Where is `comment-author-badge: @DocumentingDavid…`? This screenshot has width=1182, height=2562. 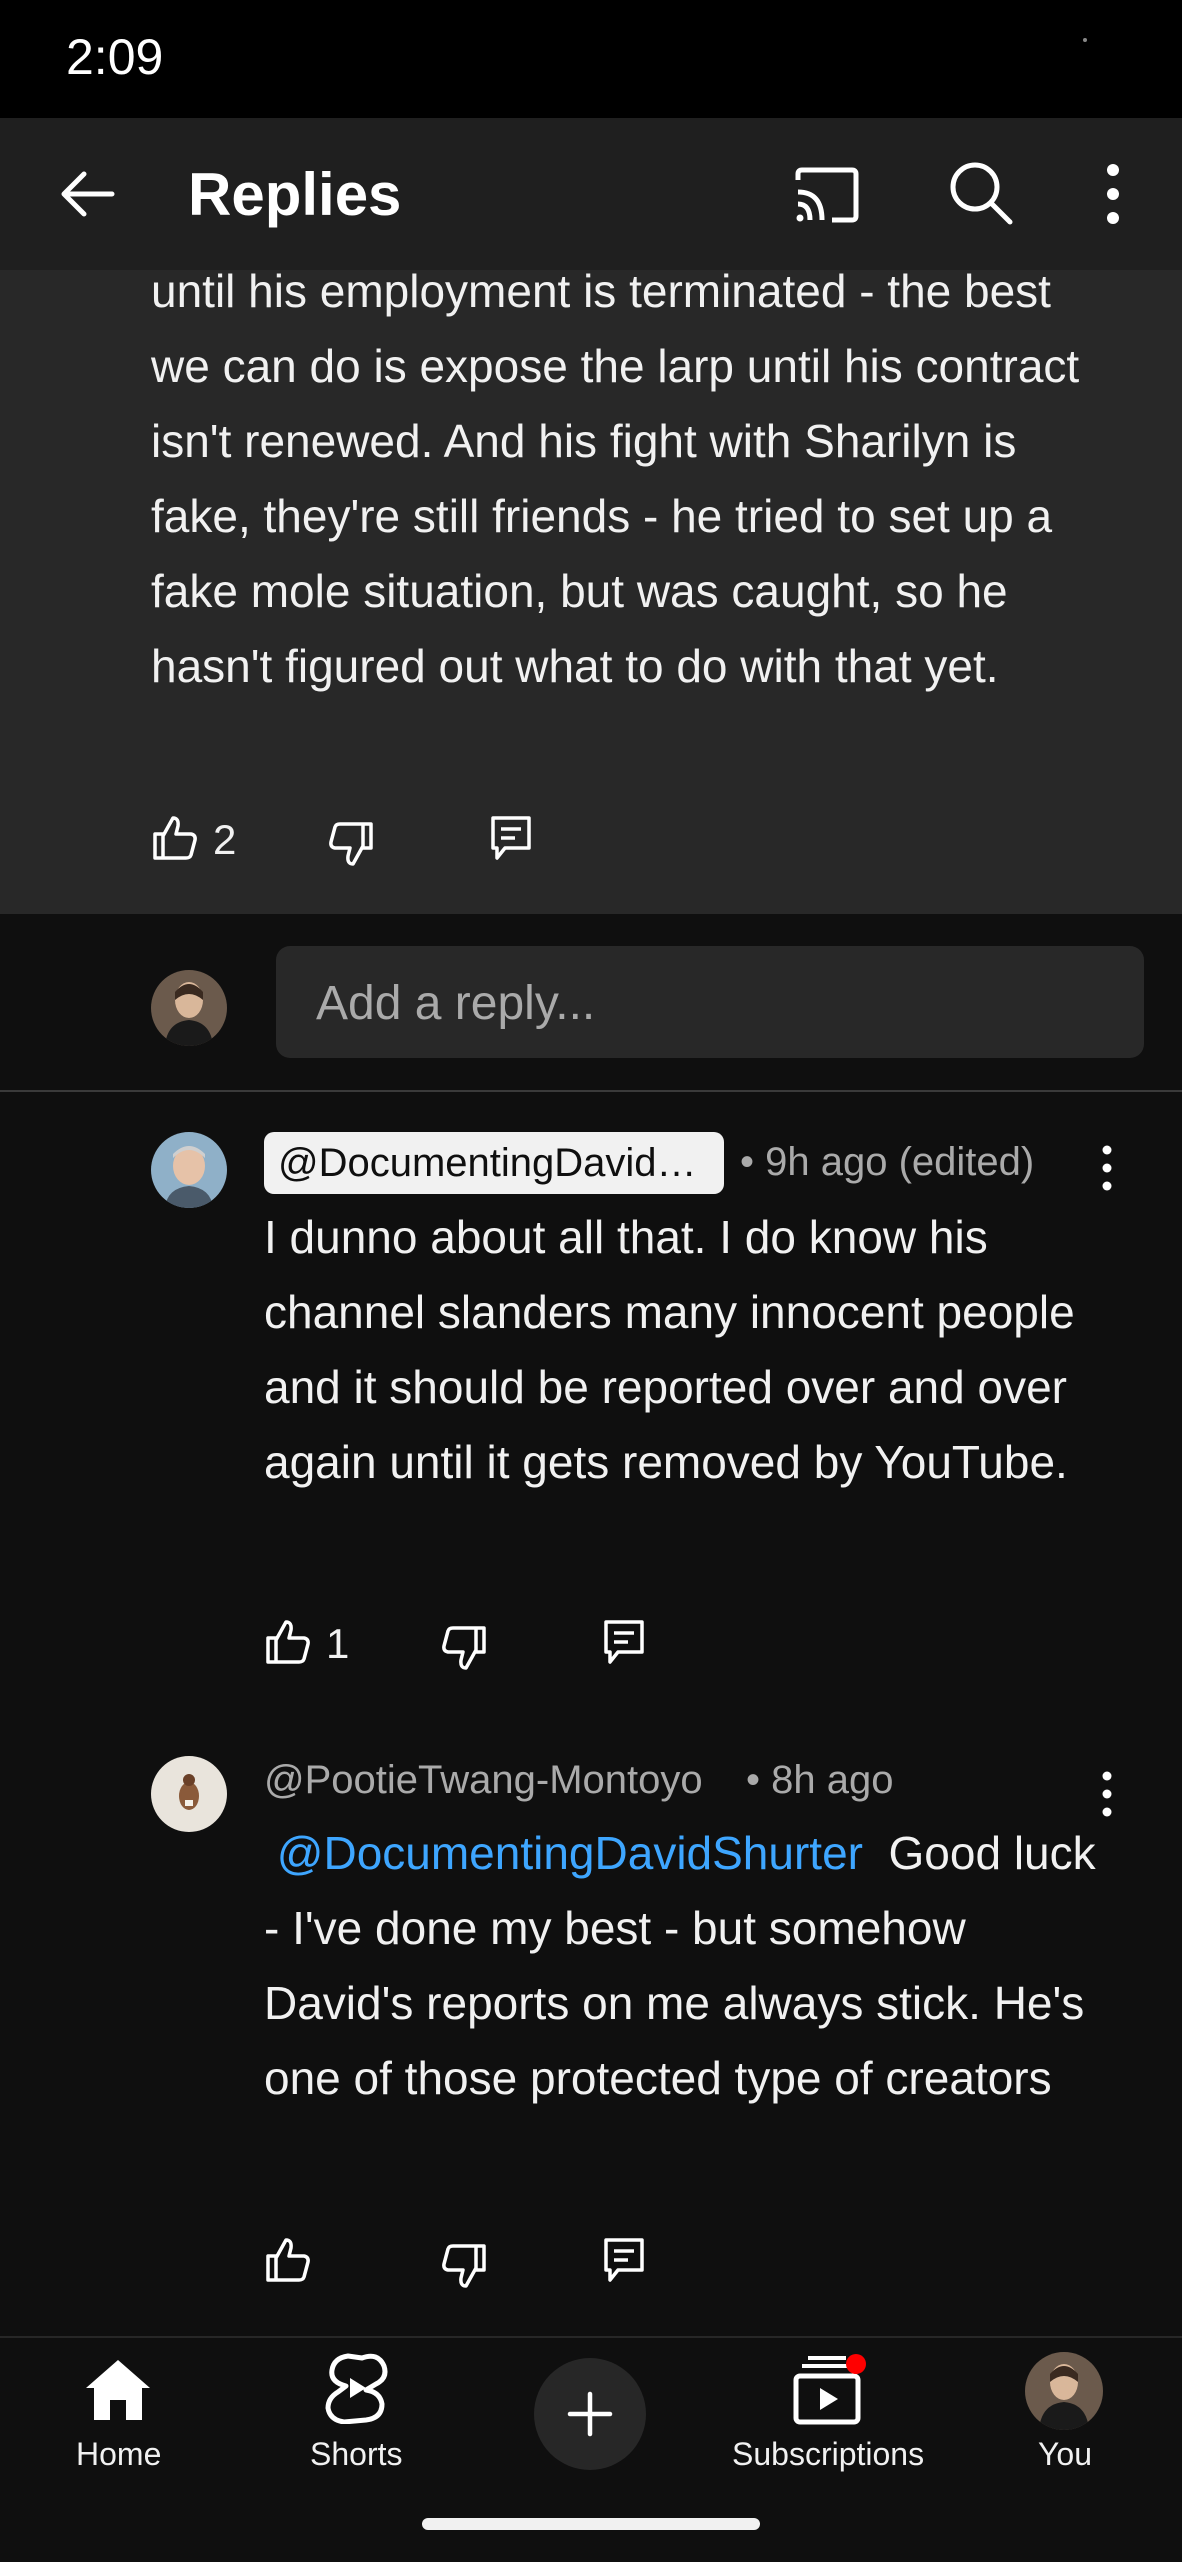 comment-author-badge: @DocumentingDavid… is located at coordinates (494, 1163).